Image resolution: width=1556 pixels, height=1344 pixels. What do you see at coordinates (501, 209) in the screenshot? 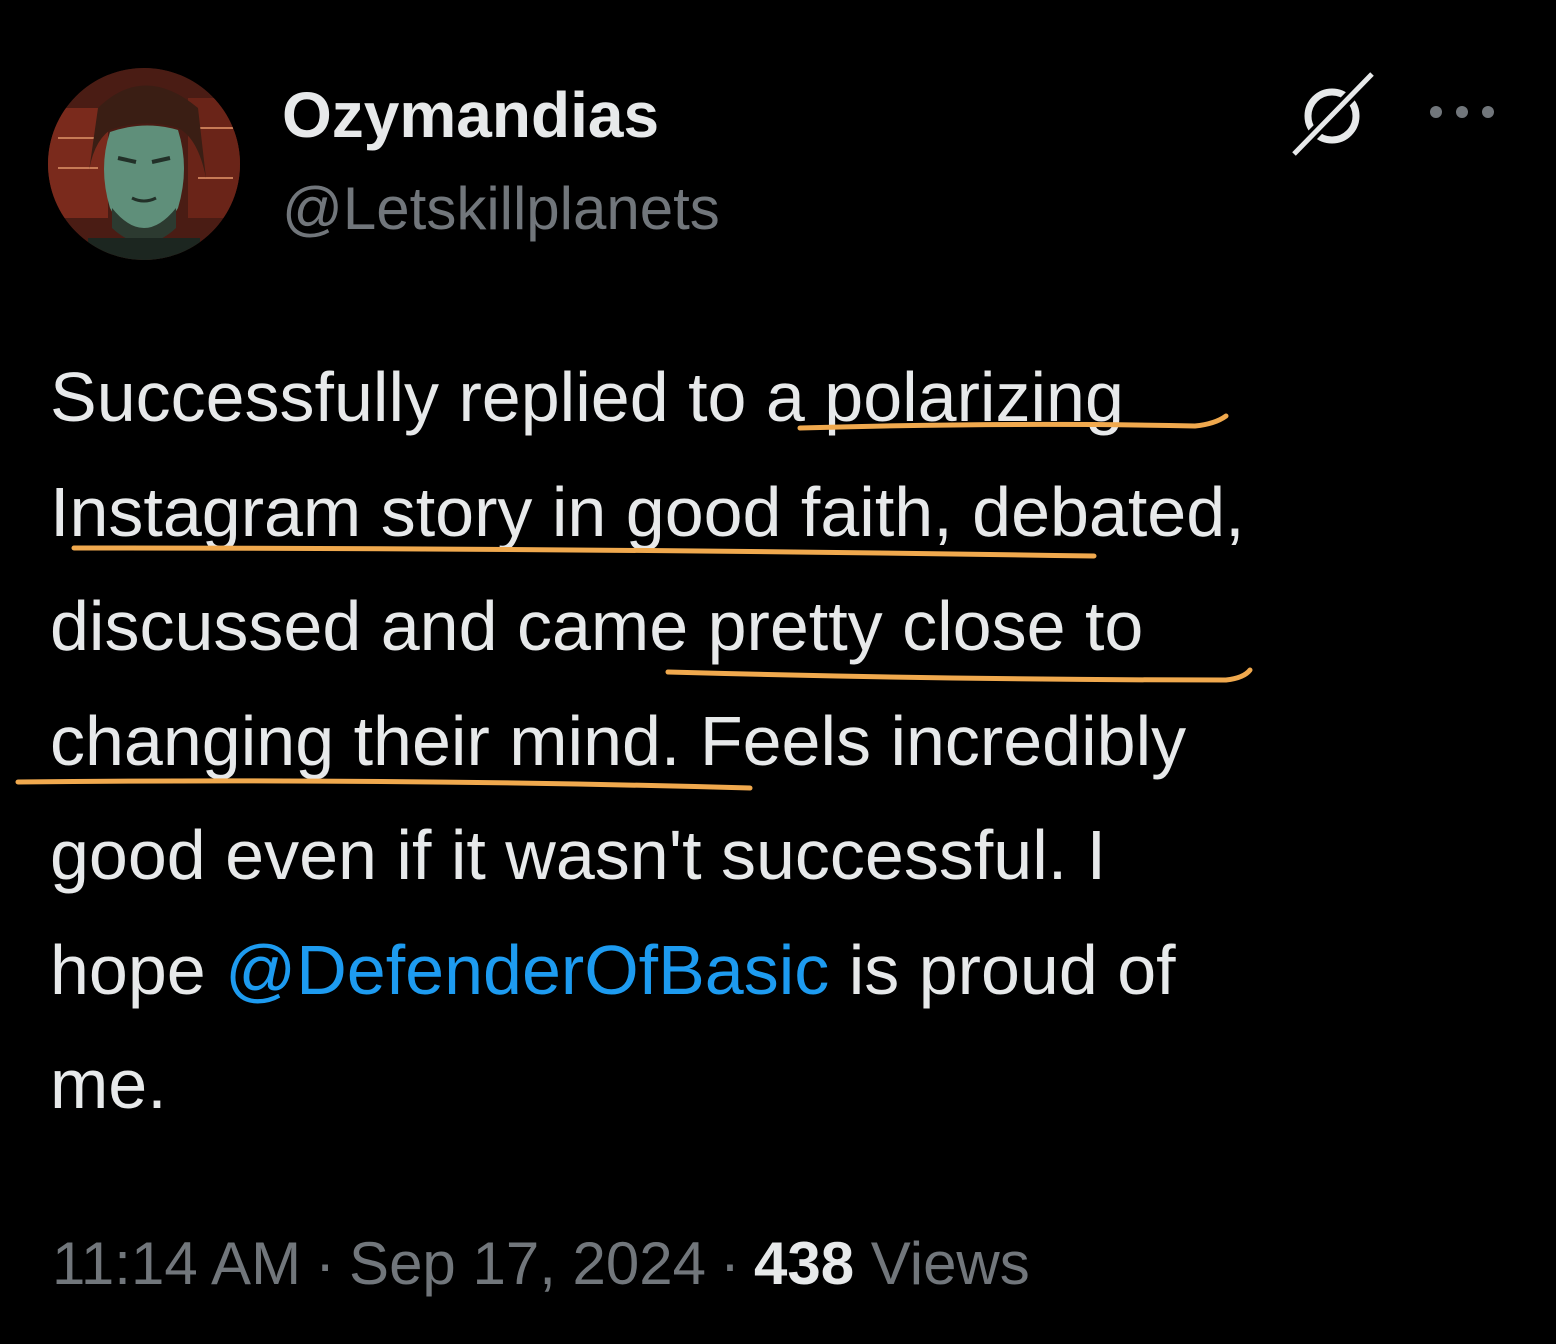
I see `author-handle: @Letskillplanets` at bounding box center [501, 209].